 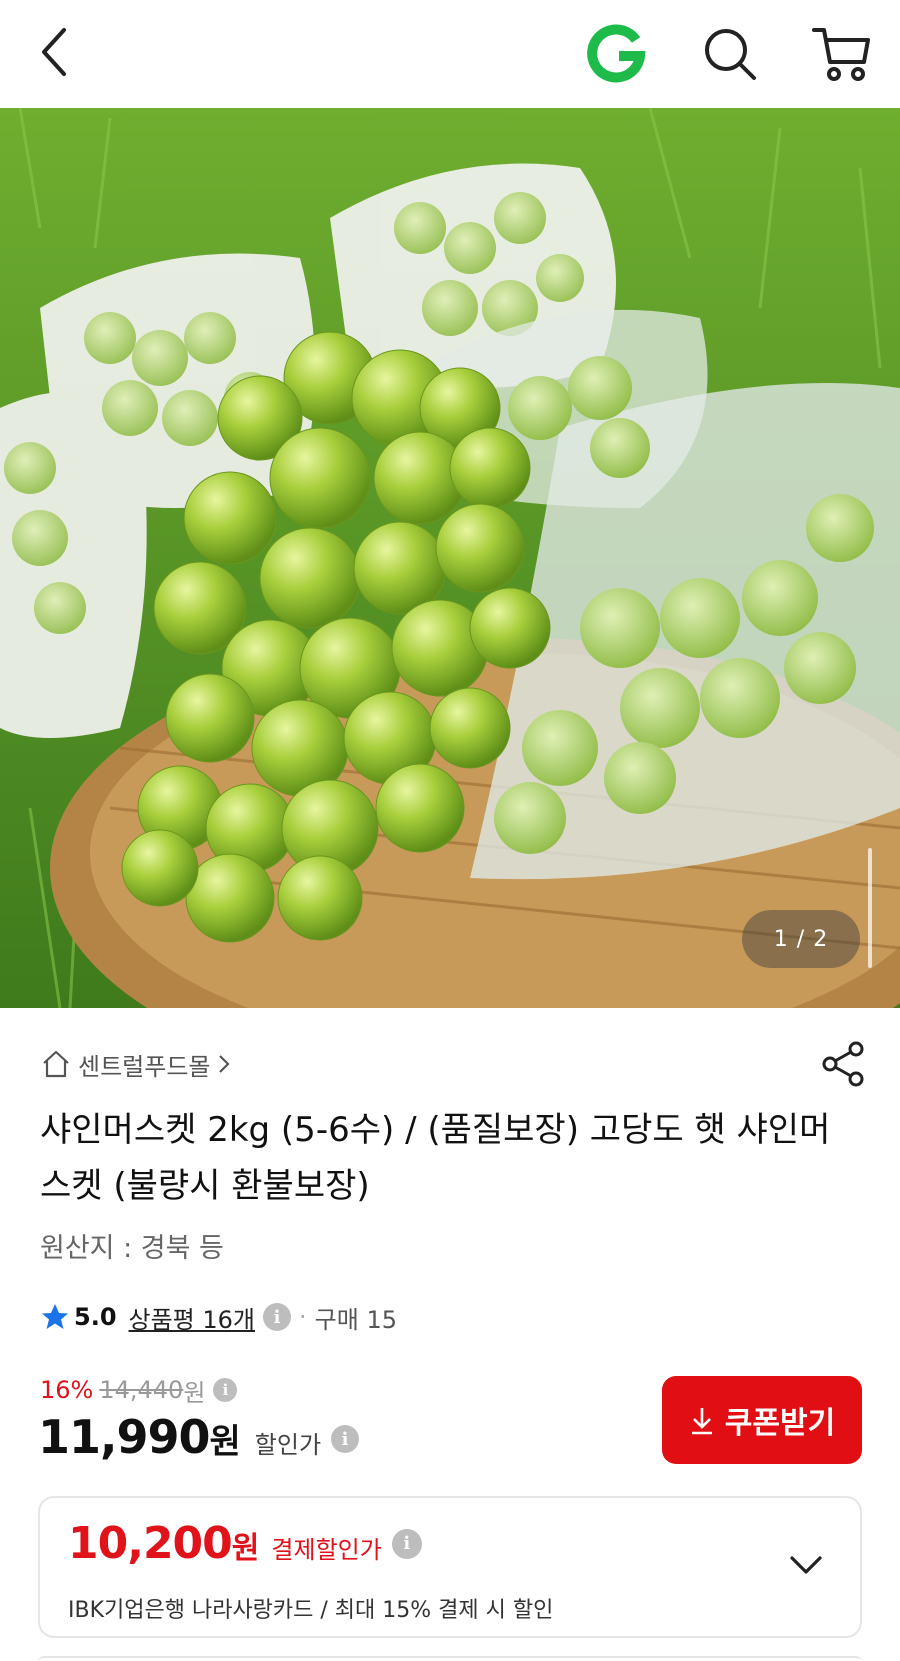 What do you see at coordinates (730, 54) in the screenshot?
I see `search-icon` at bounding box center [730, 54].